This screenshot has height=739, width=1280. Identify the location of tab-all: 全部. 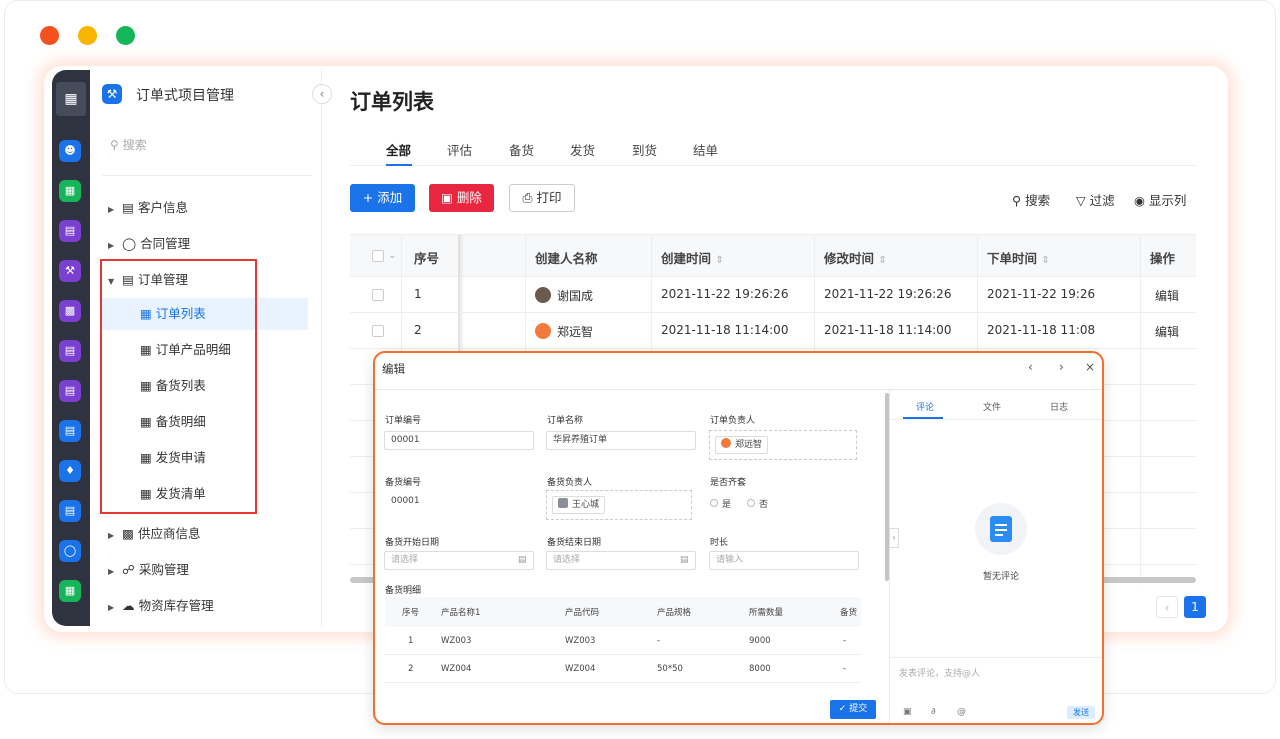
(398, 149).